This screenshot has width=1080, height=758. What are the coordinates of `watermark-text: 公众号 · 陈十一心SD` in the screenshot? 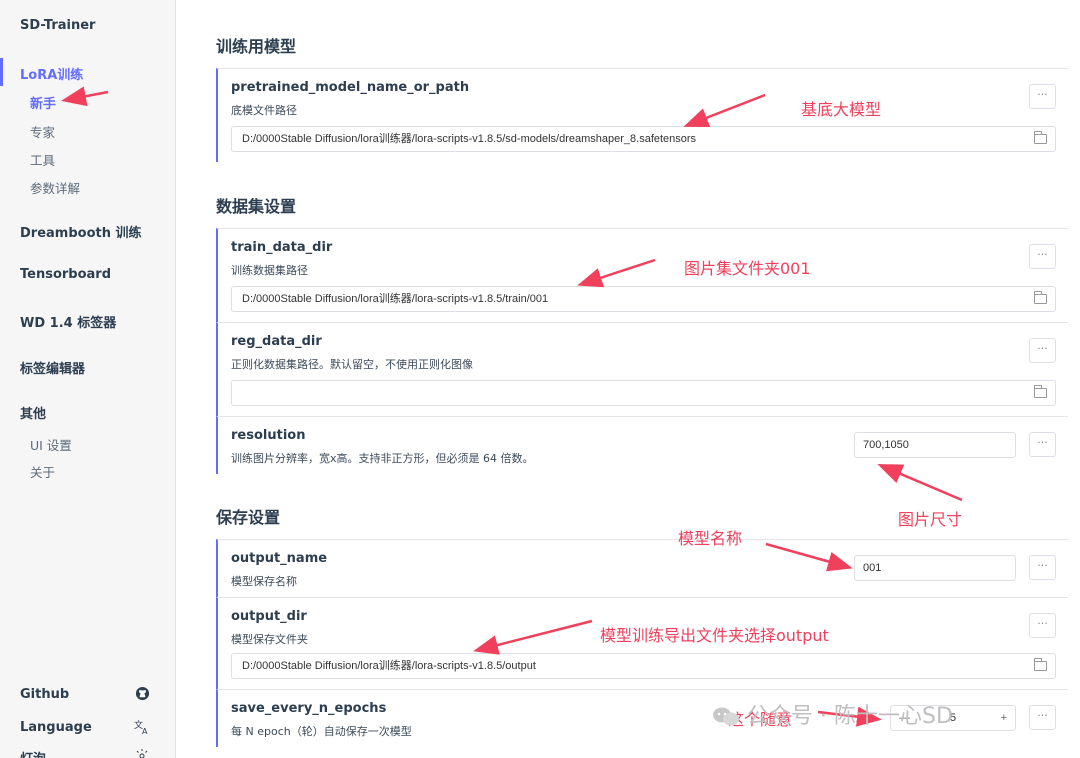 It's located at (850, 716).